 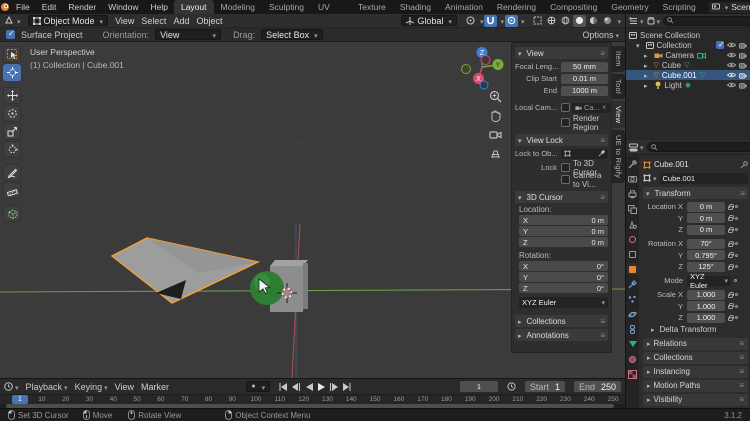 What do you see at coordinates (695, 193) in the screenshot?
I see `transform-panel-header: Transform` at bounding box center [695, 193].